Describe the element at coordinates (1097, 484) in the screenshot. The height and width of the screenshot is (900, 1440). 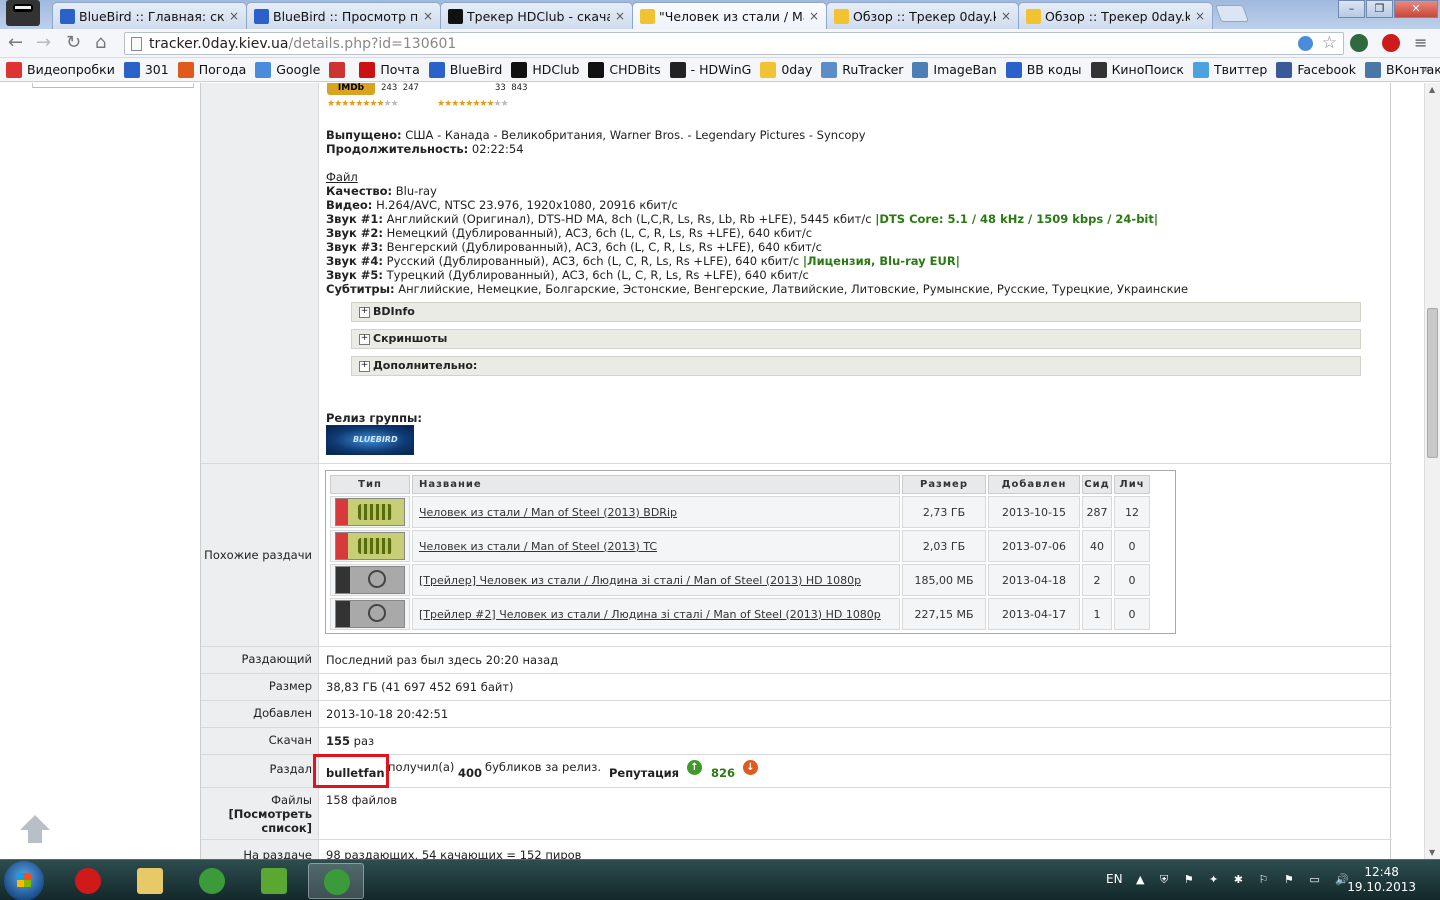
I see `similar-header-5: Сид` at that location.